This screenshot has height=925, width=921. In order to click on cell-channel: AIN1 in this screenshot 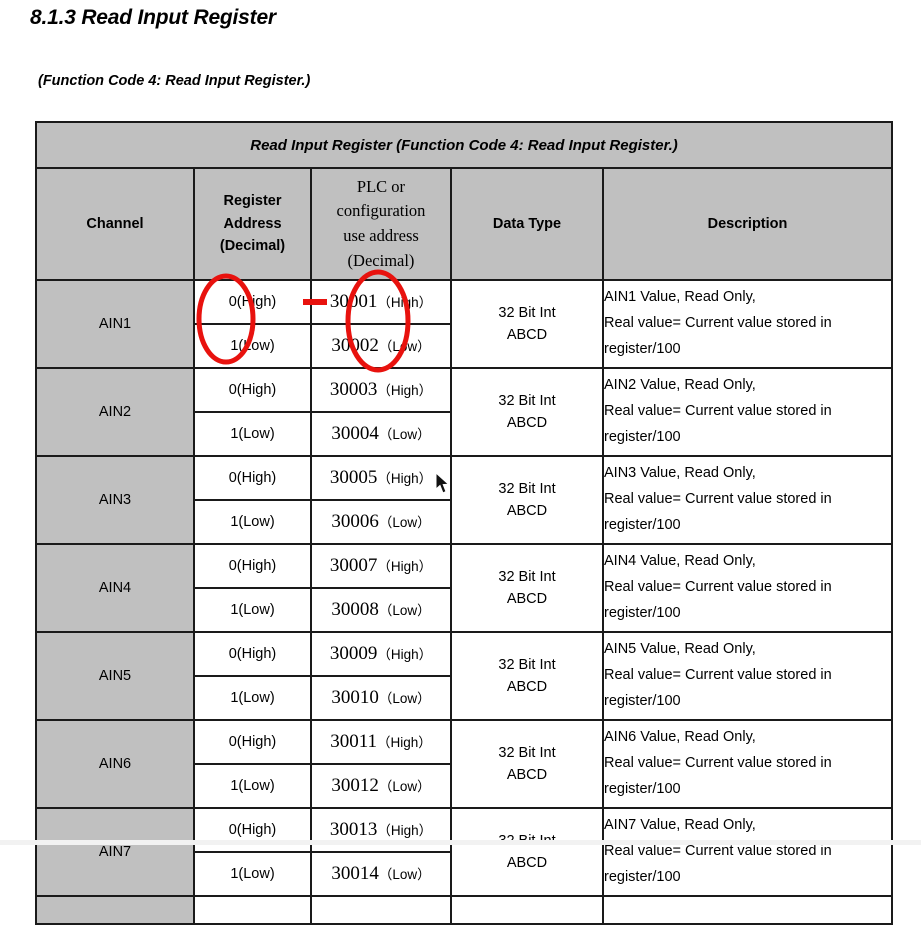, I will do `click(115, 324)`.